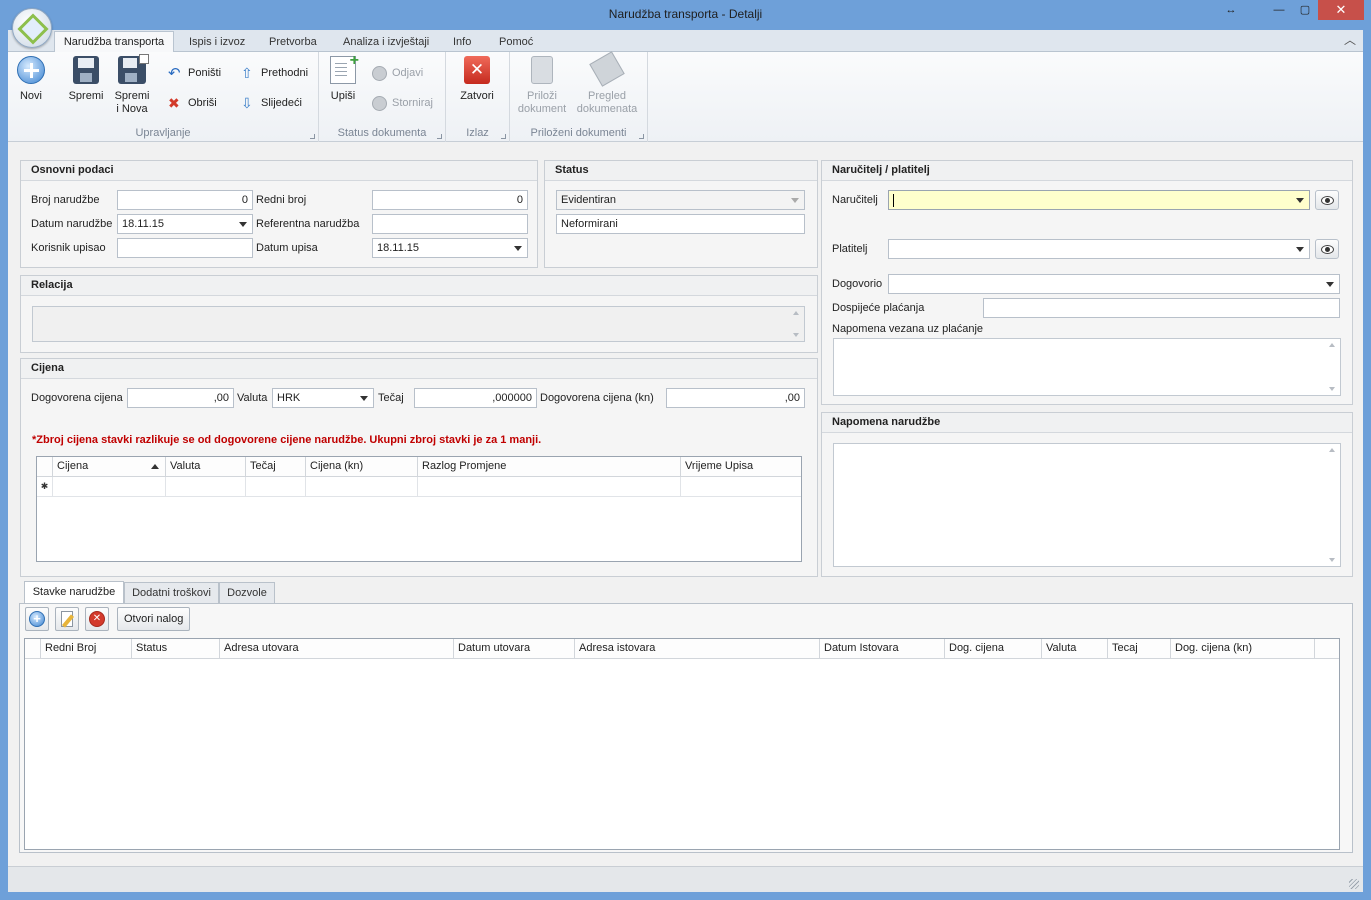 The image size is (1371, 900). Describe the element at coordinates (86, 96) in the screenshot. I see `spremi-label: Spremi` at that location.